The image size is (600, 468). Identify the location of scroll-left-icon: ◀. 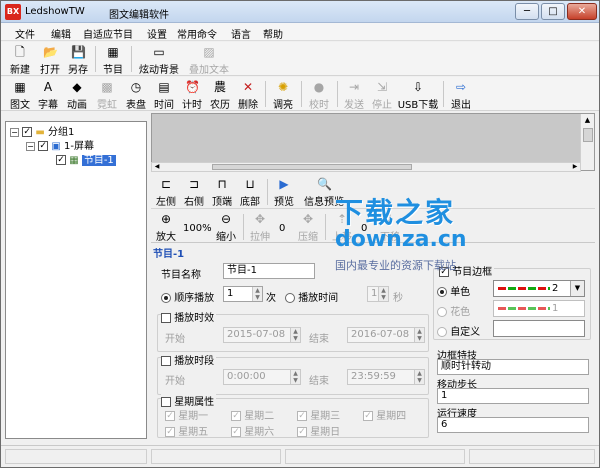
(157, 167).